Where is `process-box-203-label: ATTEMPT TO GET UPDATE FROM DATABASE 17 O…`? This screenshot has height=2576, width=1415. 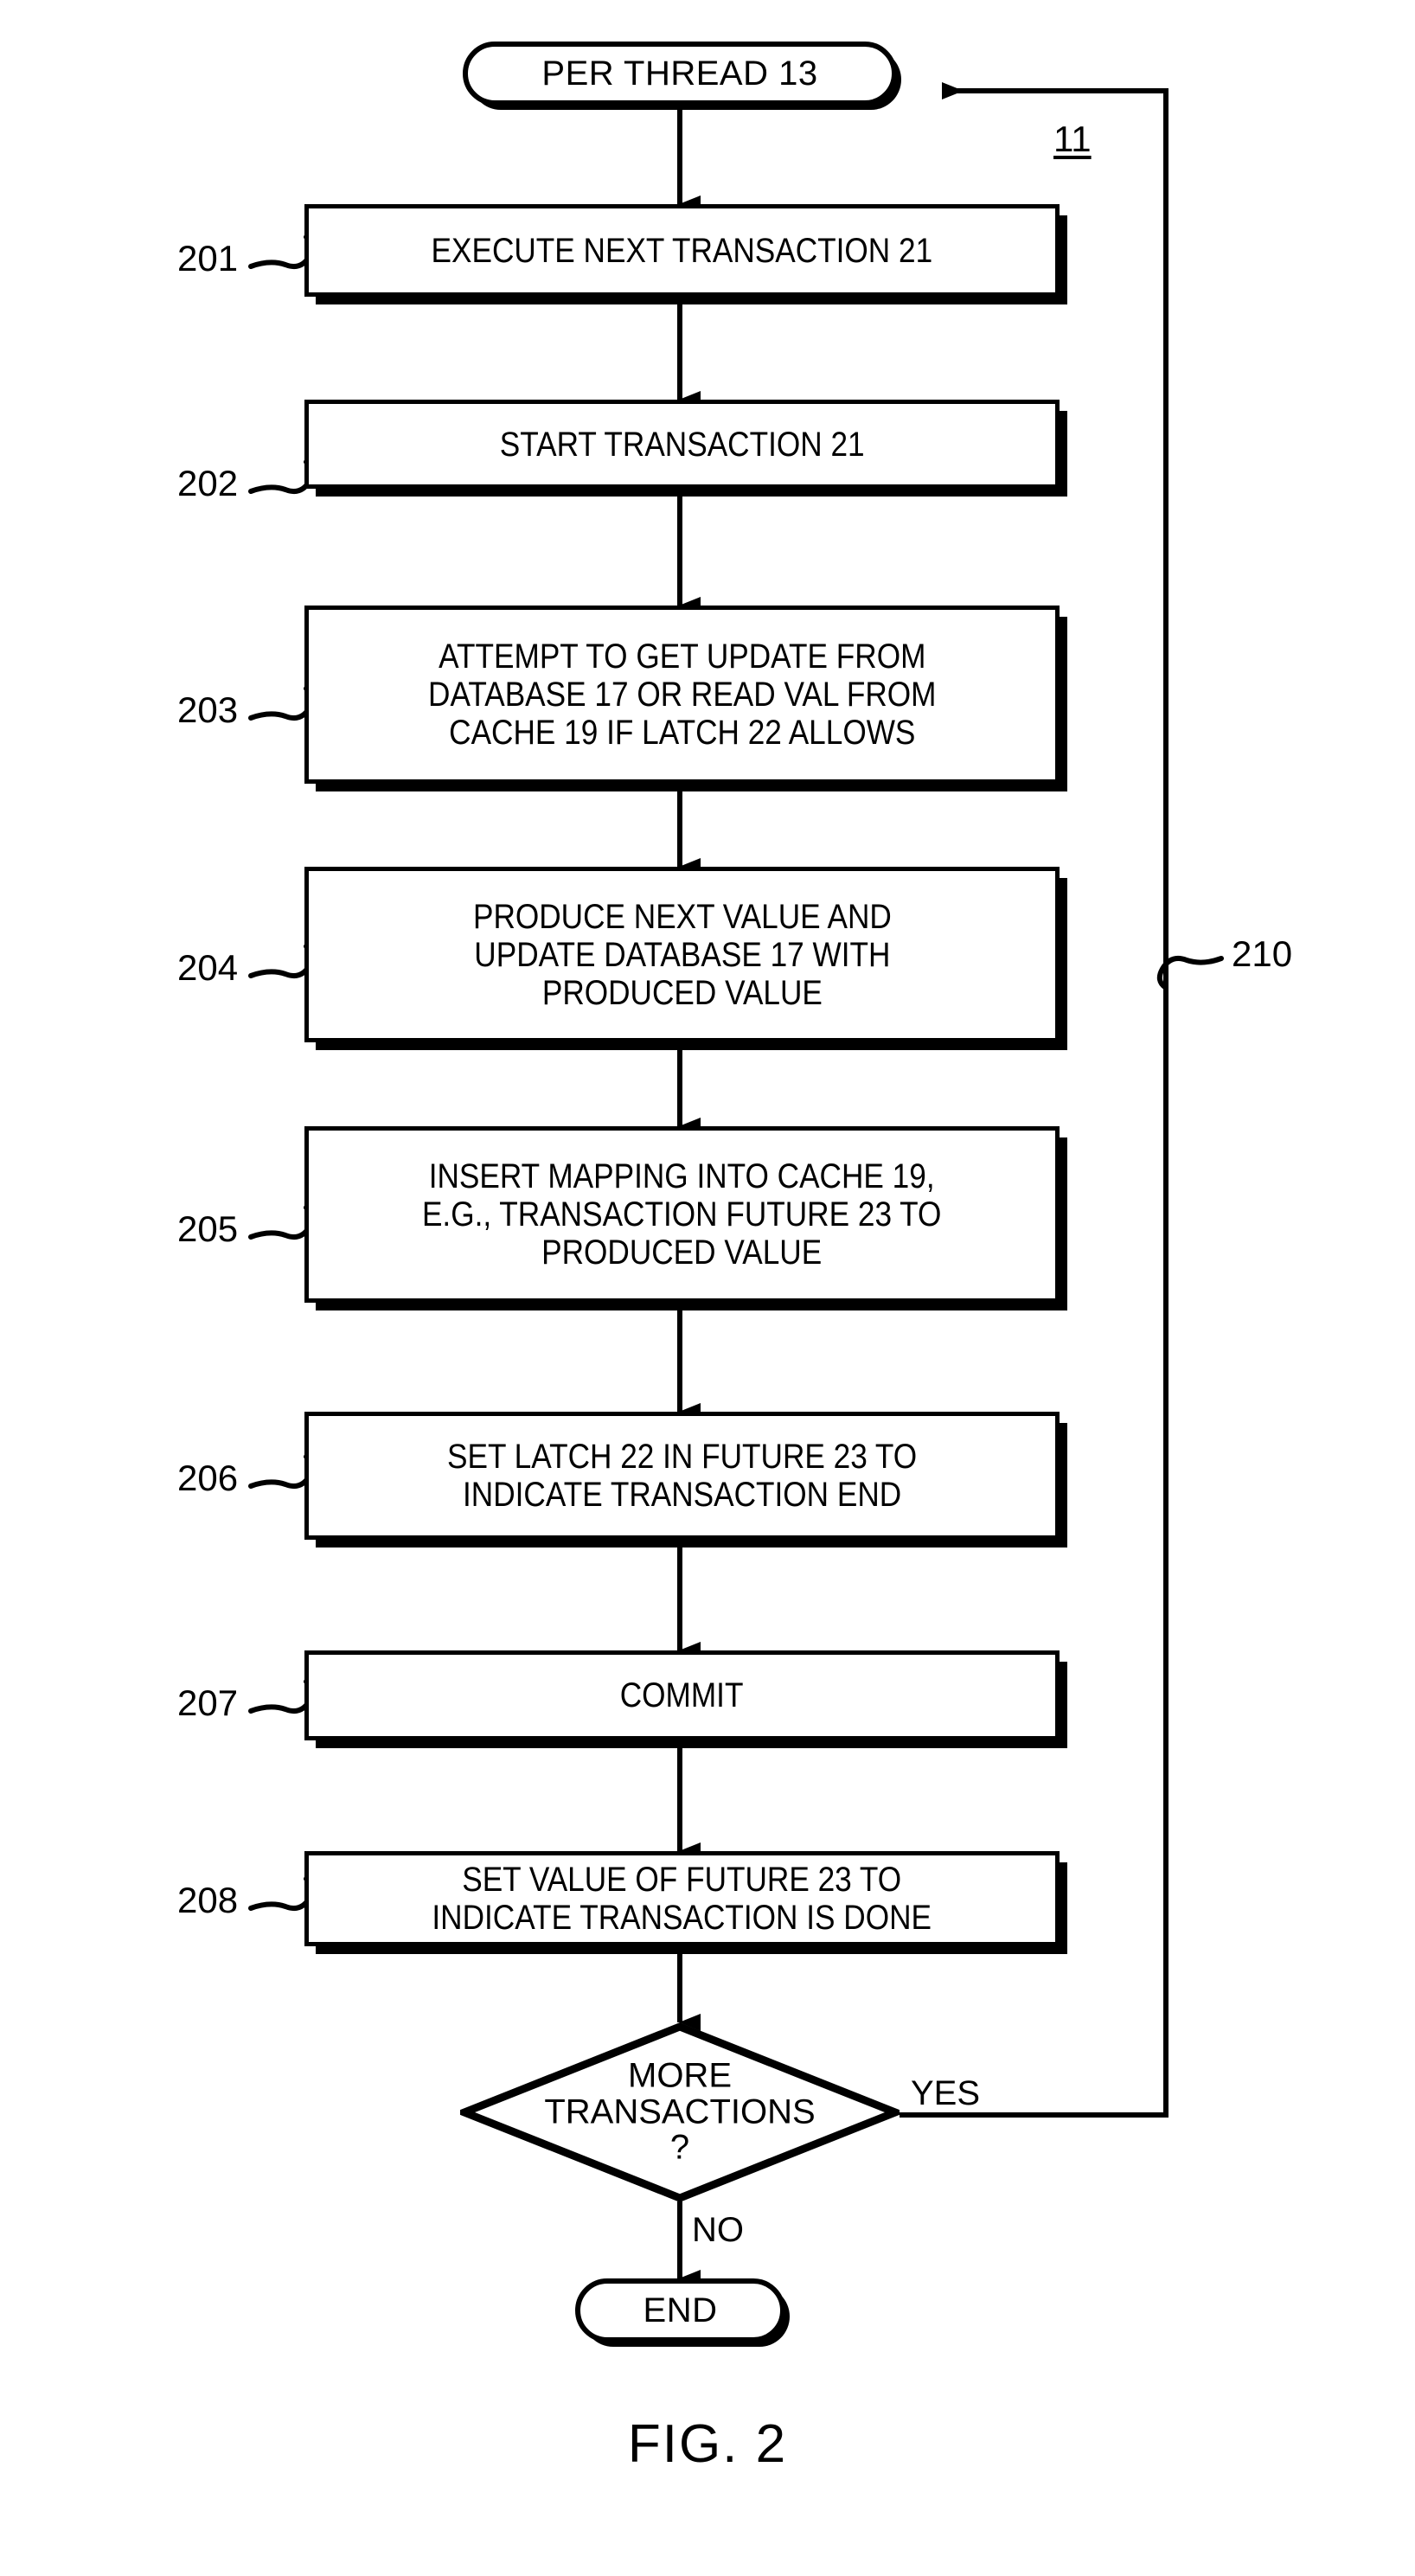
process-box-203-label: ATTEMPT TO GET UPDATE FROM DATABASE 17 O… is located at coordinates (682, 695).